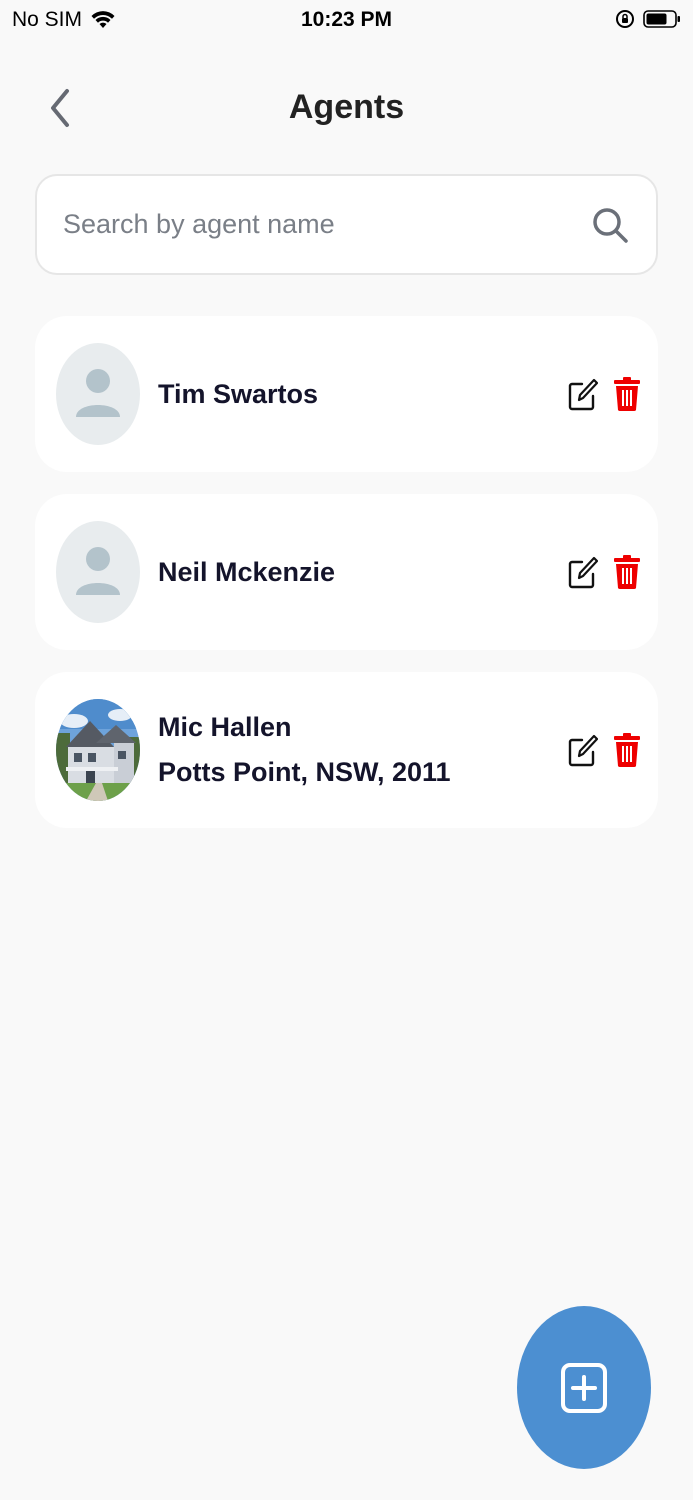  I want to click on battery-icon, so click(661, 19).